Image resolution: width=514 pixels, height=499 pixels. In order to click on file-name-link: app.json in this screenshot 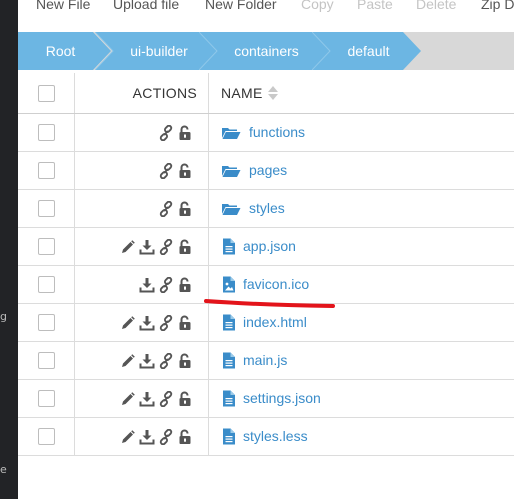, I will do `click(269, 246)`.